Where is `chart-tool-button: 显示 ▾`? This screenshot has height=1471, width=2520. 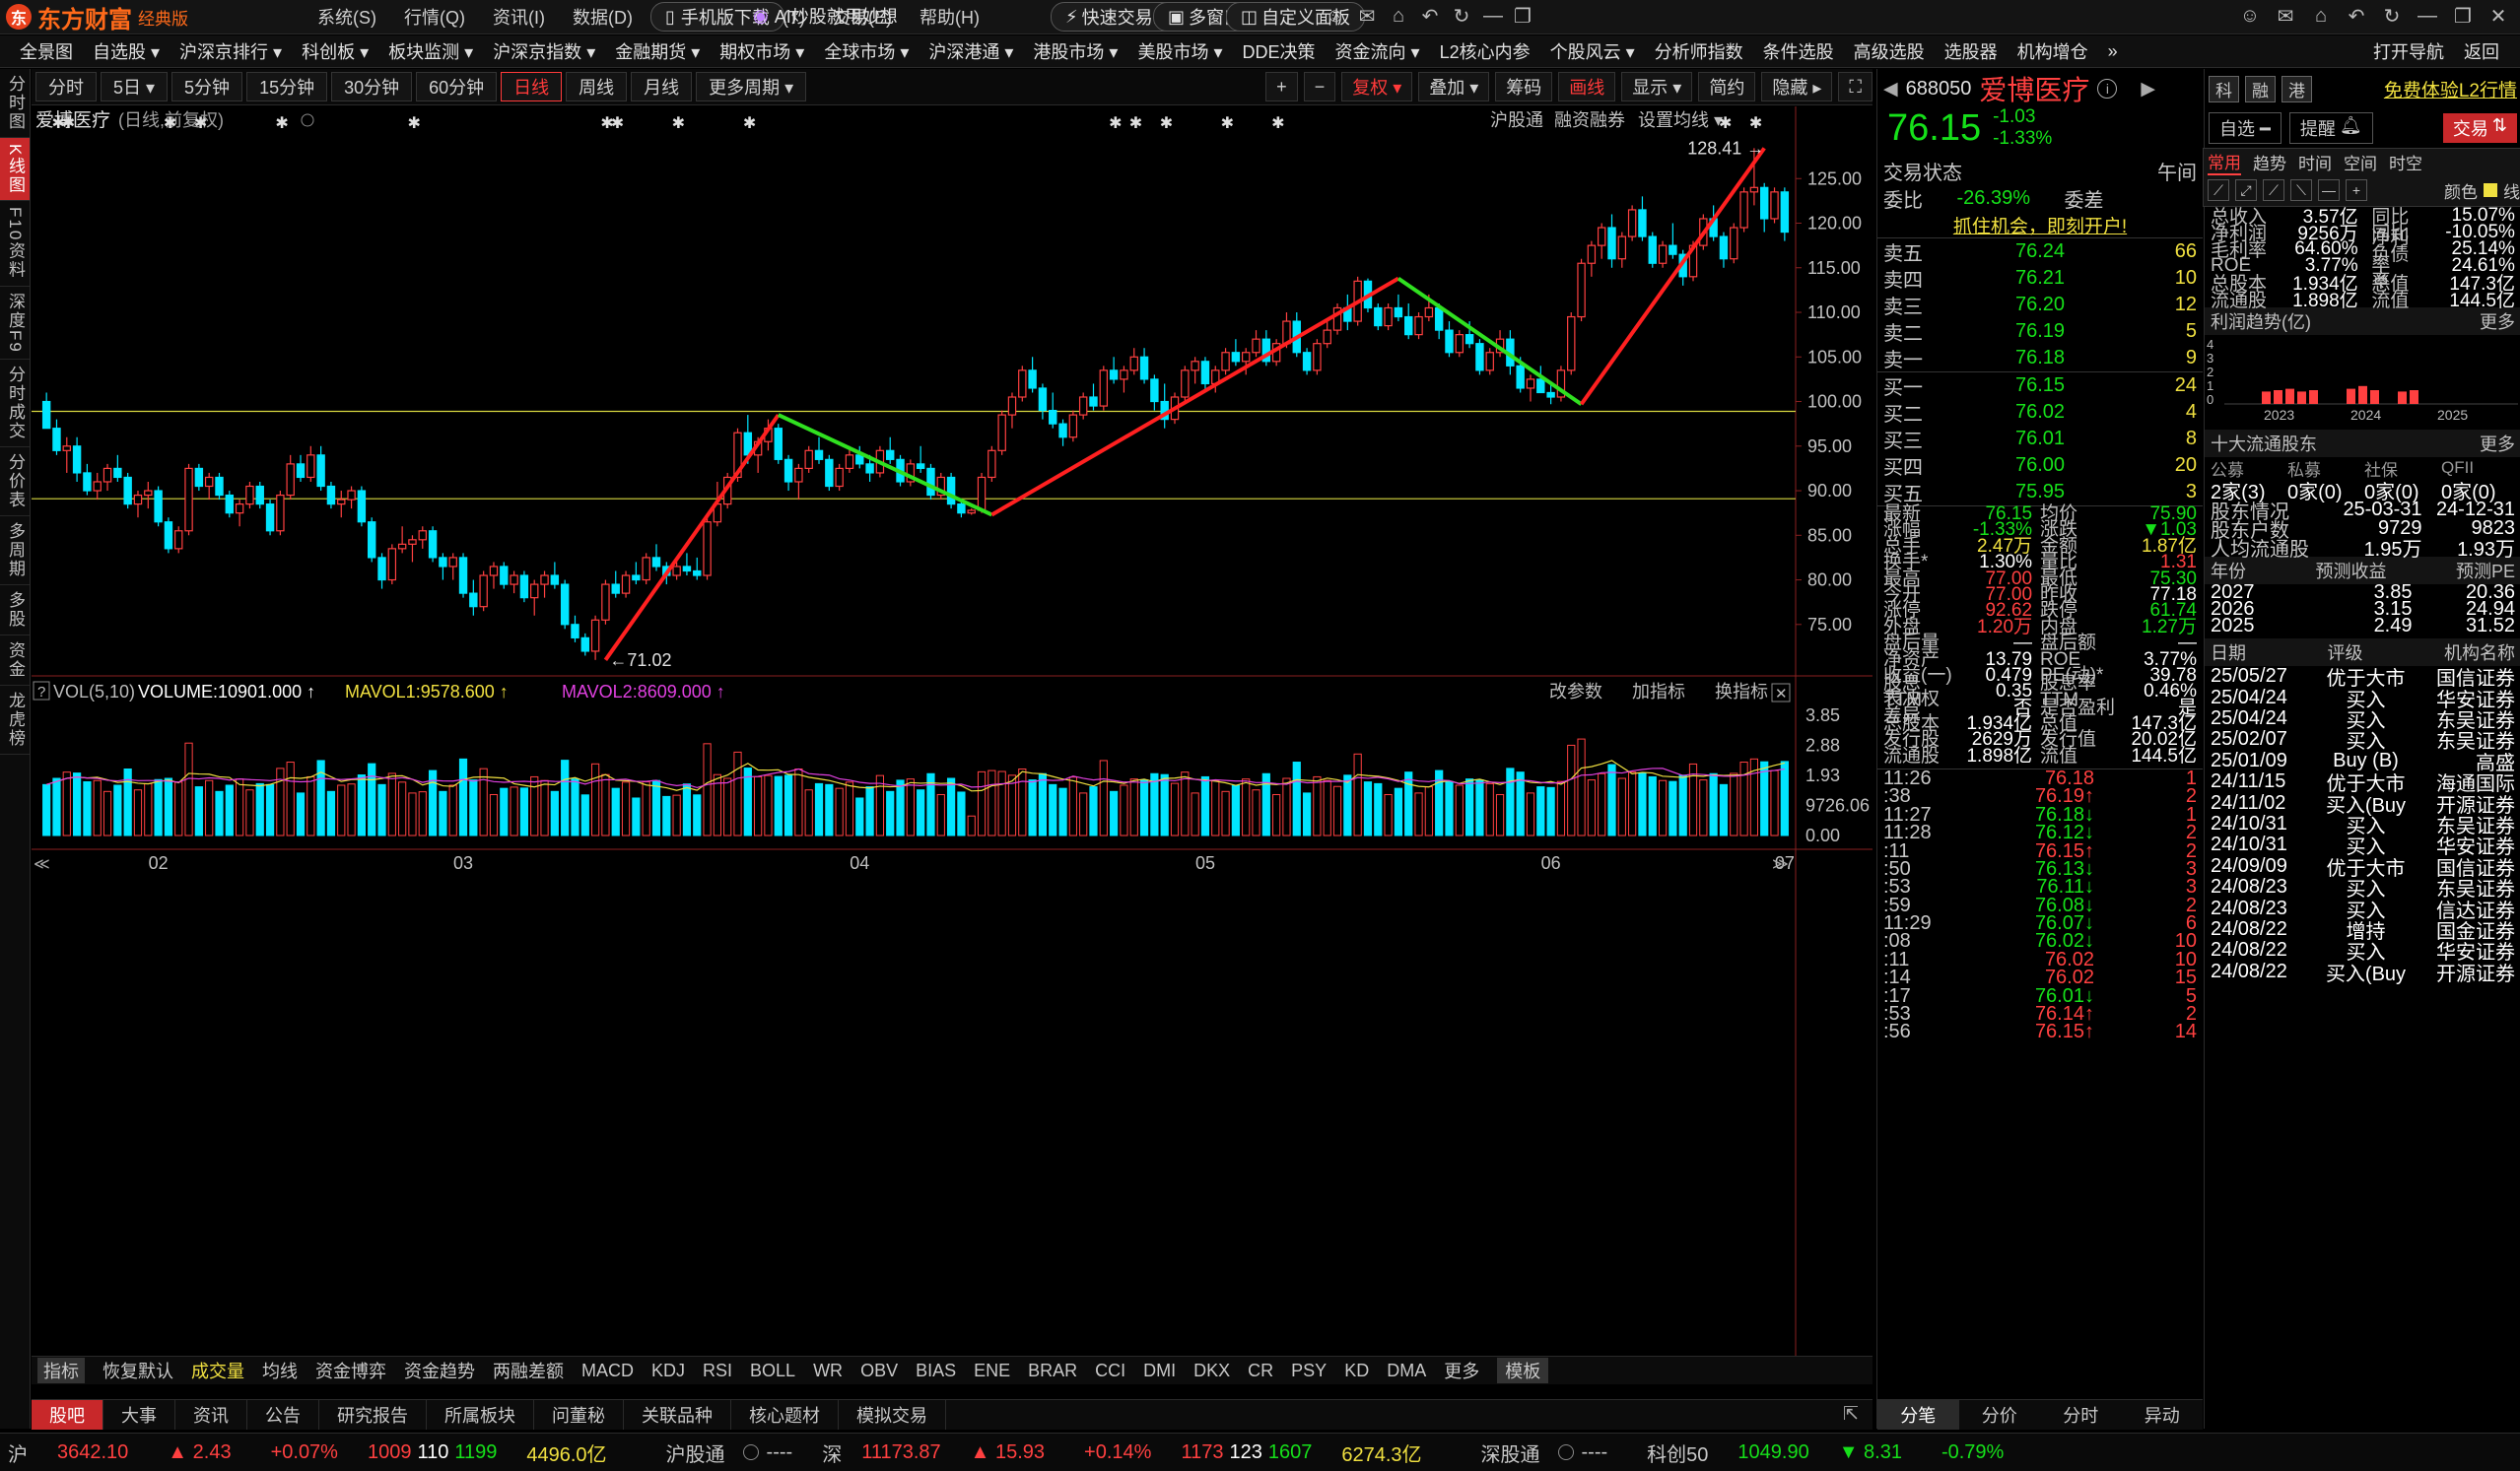
chart-tool-button: 显示 ▾ is located at coordinates (1657, 86).